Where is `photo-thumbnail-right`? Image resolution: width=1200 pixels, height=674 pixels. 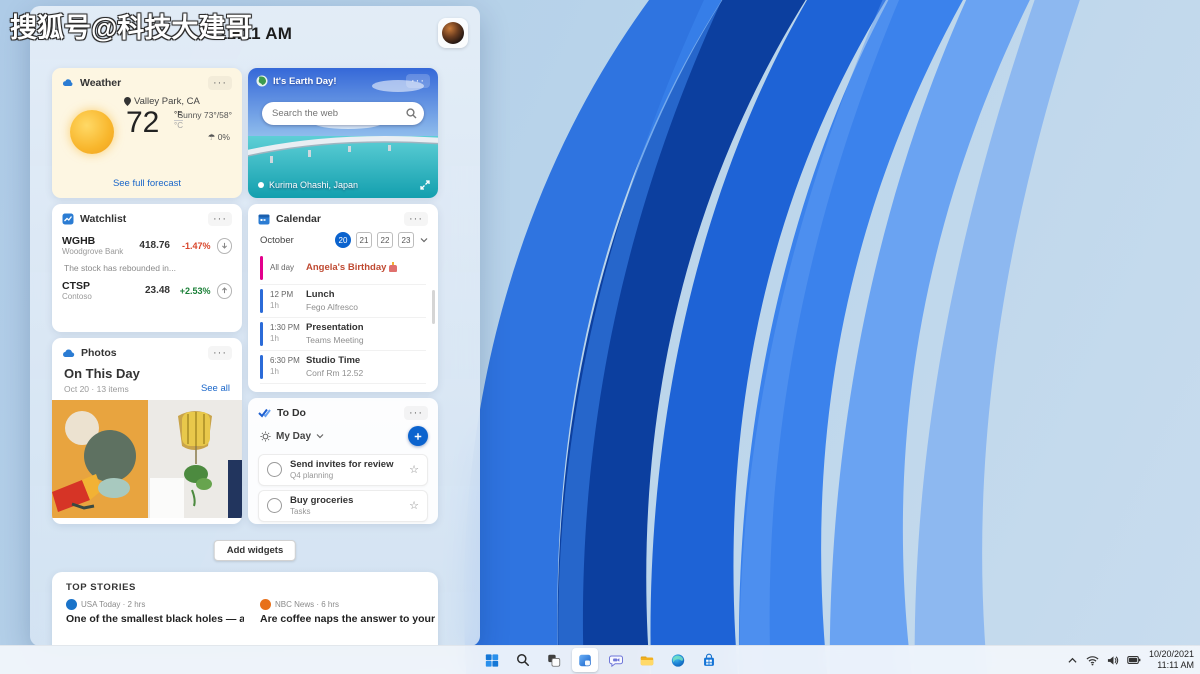 photo-thumbnail-right is located at coordinates (195, 459).